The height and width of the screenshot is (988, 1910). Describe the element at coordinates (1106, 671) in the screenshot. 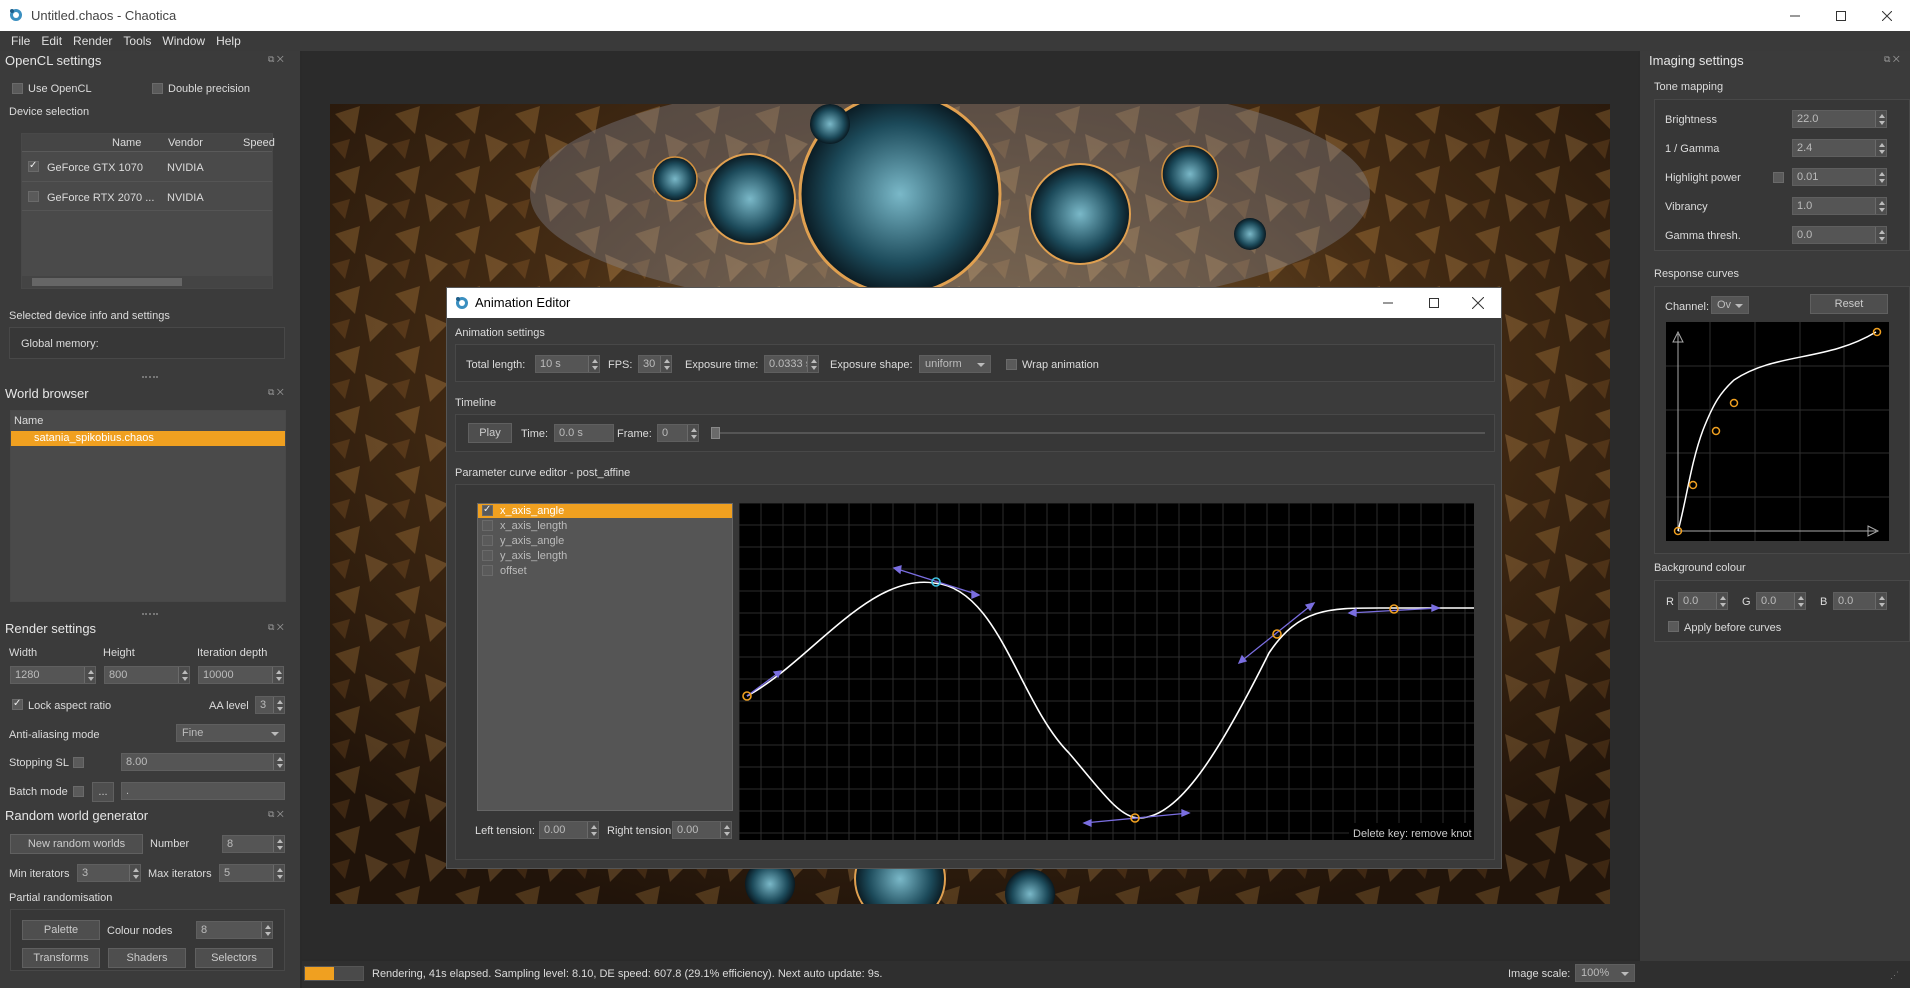

I see `parameter-curve-canvas` at that location.